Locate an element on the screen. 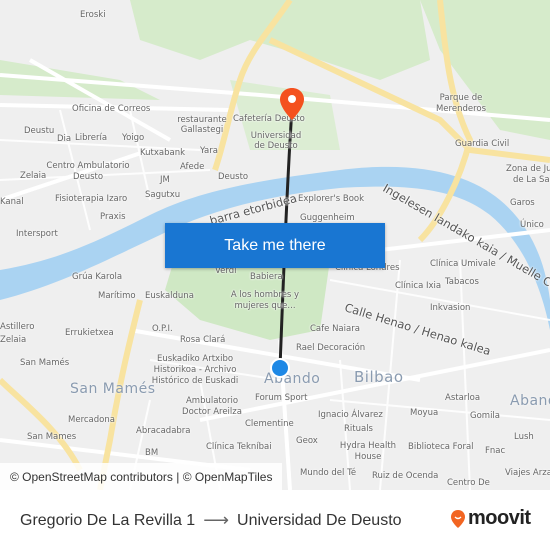 This screenshot has height=550, width=550. poi-label: O.P.I. is located at coordinates (162, 329).